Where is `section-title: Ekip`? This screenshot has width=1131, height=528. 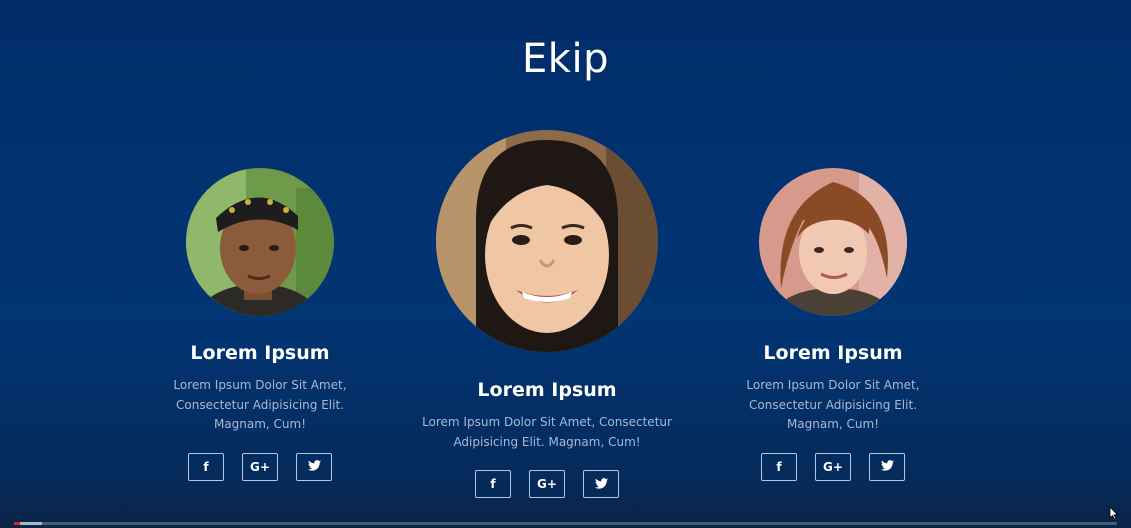 section-title: Ekip is located at coordinates (565, 59).